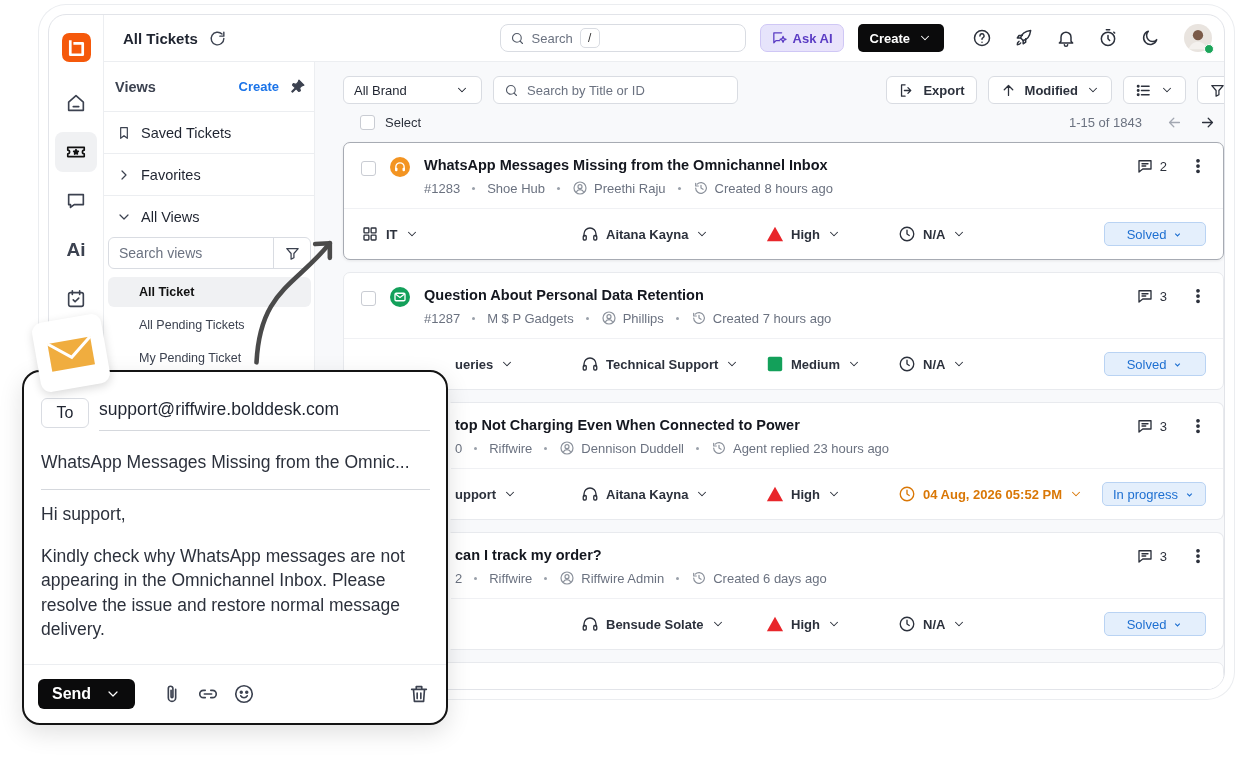 The width and height of the screenshot is (1237, 765). I want to click on create-link: Create, so click(258, 86).